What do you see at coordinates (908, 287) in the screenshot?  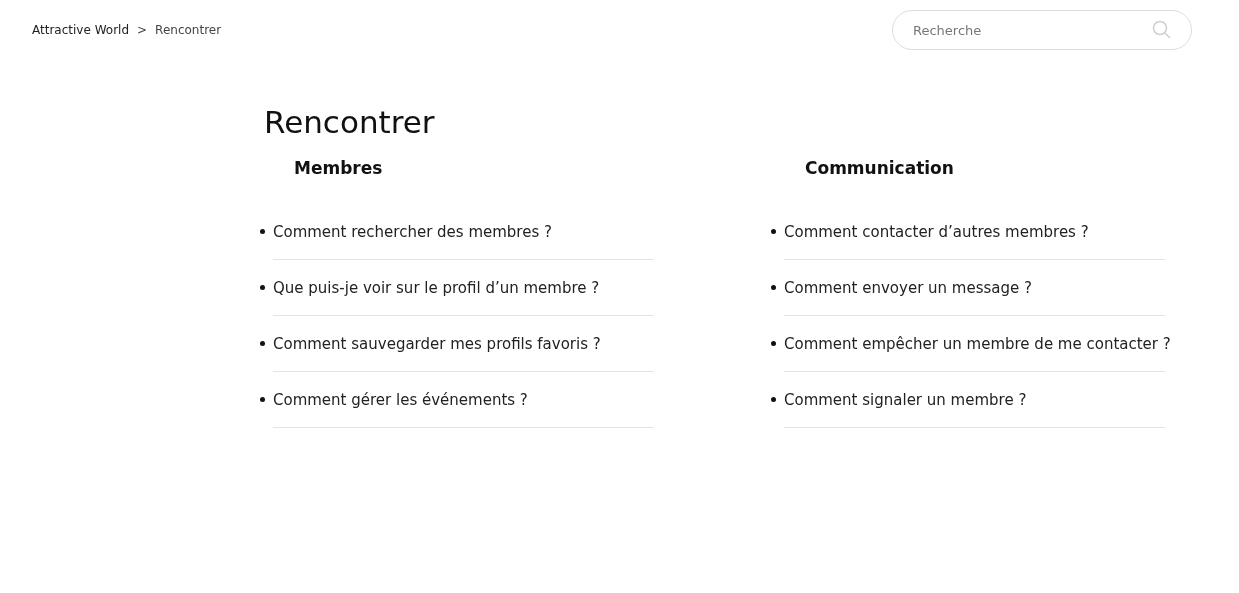 I see `question-link: Comment envoyer un message ?` at bounding box center [908, 287].